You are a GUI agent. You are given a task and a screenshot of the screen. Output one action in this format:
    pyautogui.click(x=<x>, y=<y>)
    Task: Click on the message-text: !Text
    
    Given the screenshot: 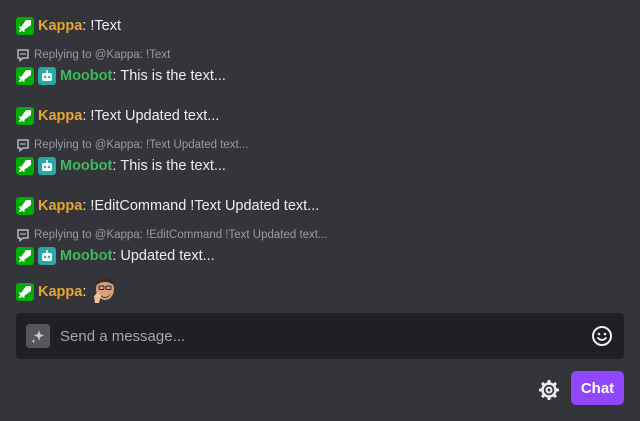 What is the action you would take?
    pyautogui.click(x=105, y=26)
    